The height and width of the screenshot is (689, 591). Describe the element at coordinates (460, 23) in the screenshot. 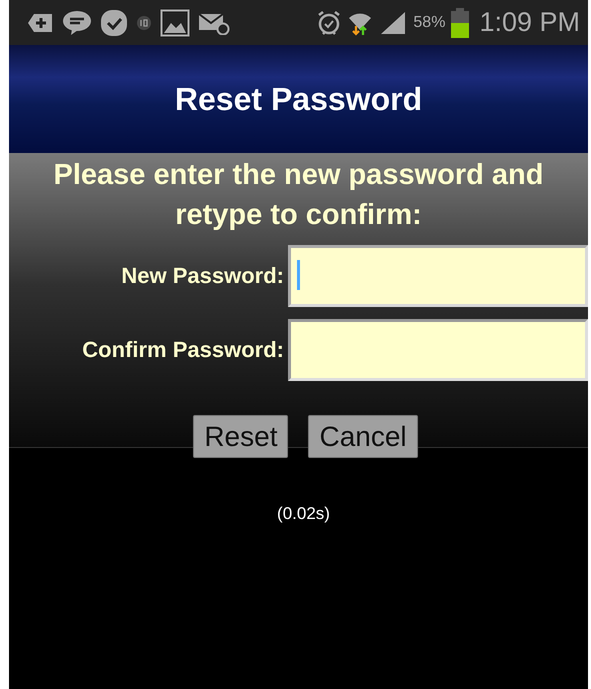

I see `battery-icon` at that location.